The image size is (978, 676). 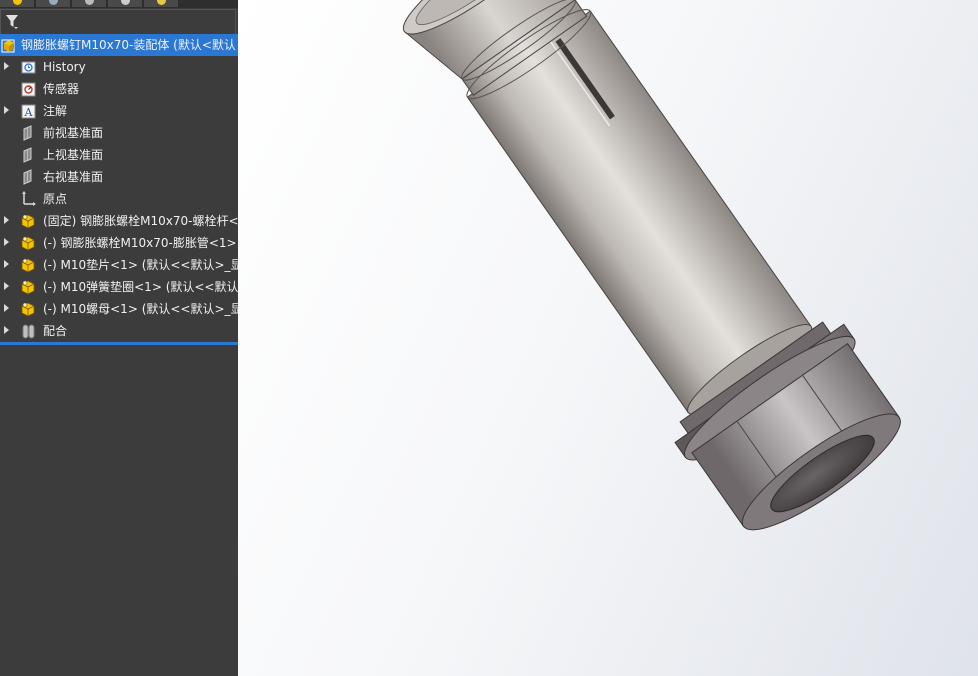 I want to click on tab-display-manager, so click(x=161, y=3).